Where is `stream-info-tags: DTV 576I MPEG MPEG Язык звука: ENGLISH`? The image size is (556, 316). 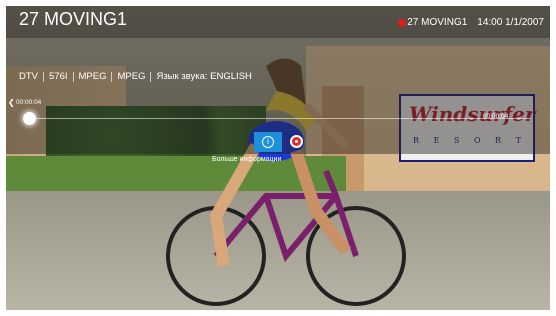 stream-info-tags: DTV 576I MPEG MPEG Язык звука: ENGLISH is located at coordinates (135, 76).